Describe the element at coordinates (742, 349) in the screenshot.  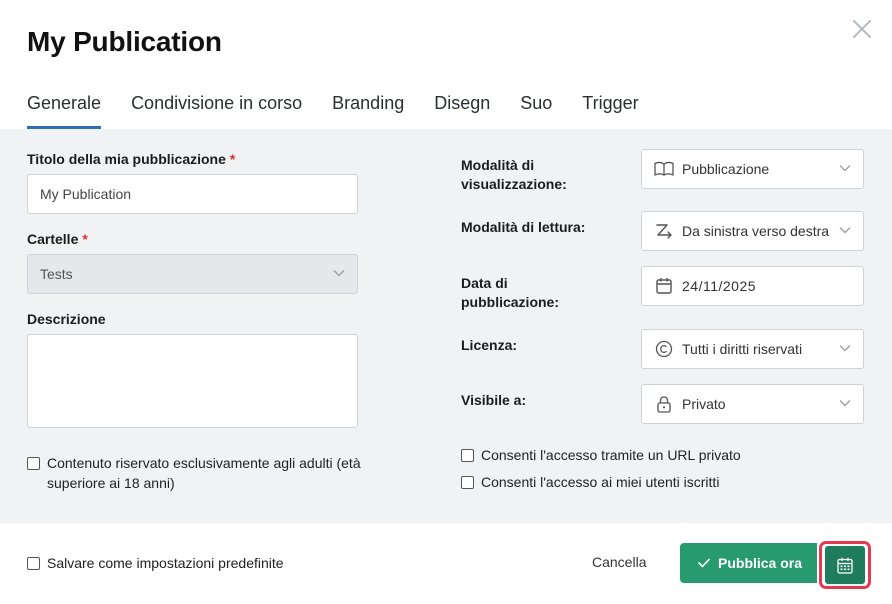
I see `license-value: Tutti i diritti riservati` at that location.